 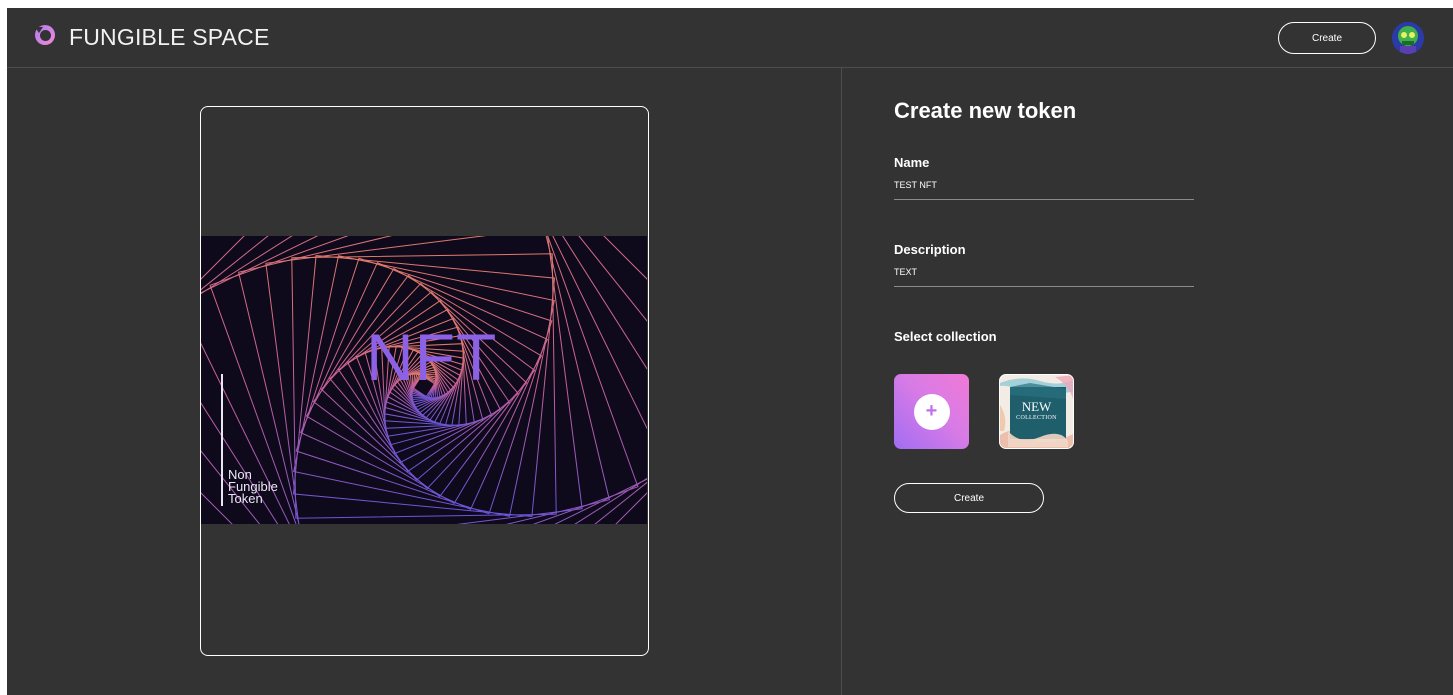 What do you see at coordinates (915, 185) in the screenshot?
I see `name-field: TEST NFT` at bounding box center [915, 185].